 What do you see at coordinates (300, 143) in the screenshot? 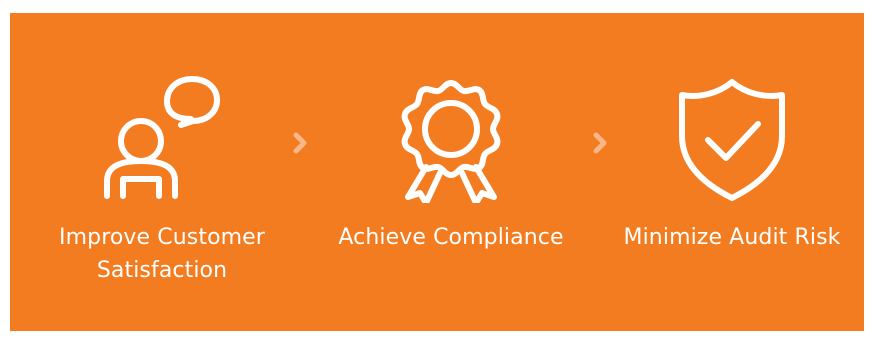
I see `chevron-right-icon` at bounding box center [300, 143].